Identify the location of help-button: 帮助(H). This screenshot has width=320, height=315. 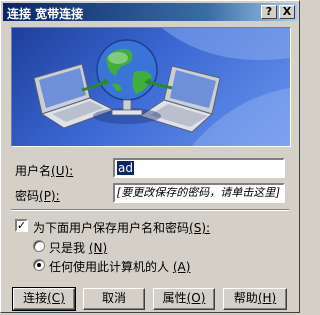
(255, 299).